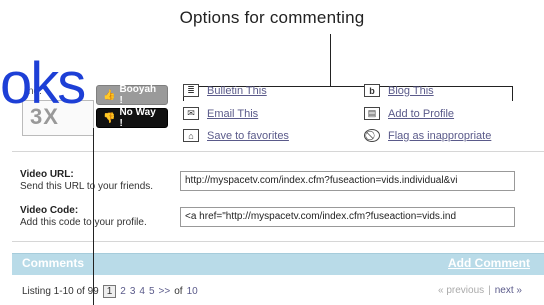 The image size is (544, 305). I want to click on add-profile-option: ▤ Add to Profile, so click(409, 113).